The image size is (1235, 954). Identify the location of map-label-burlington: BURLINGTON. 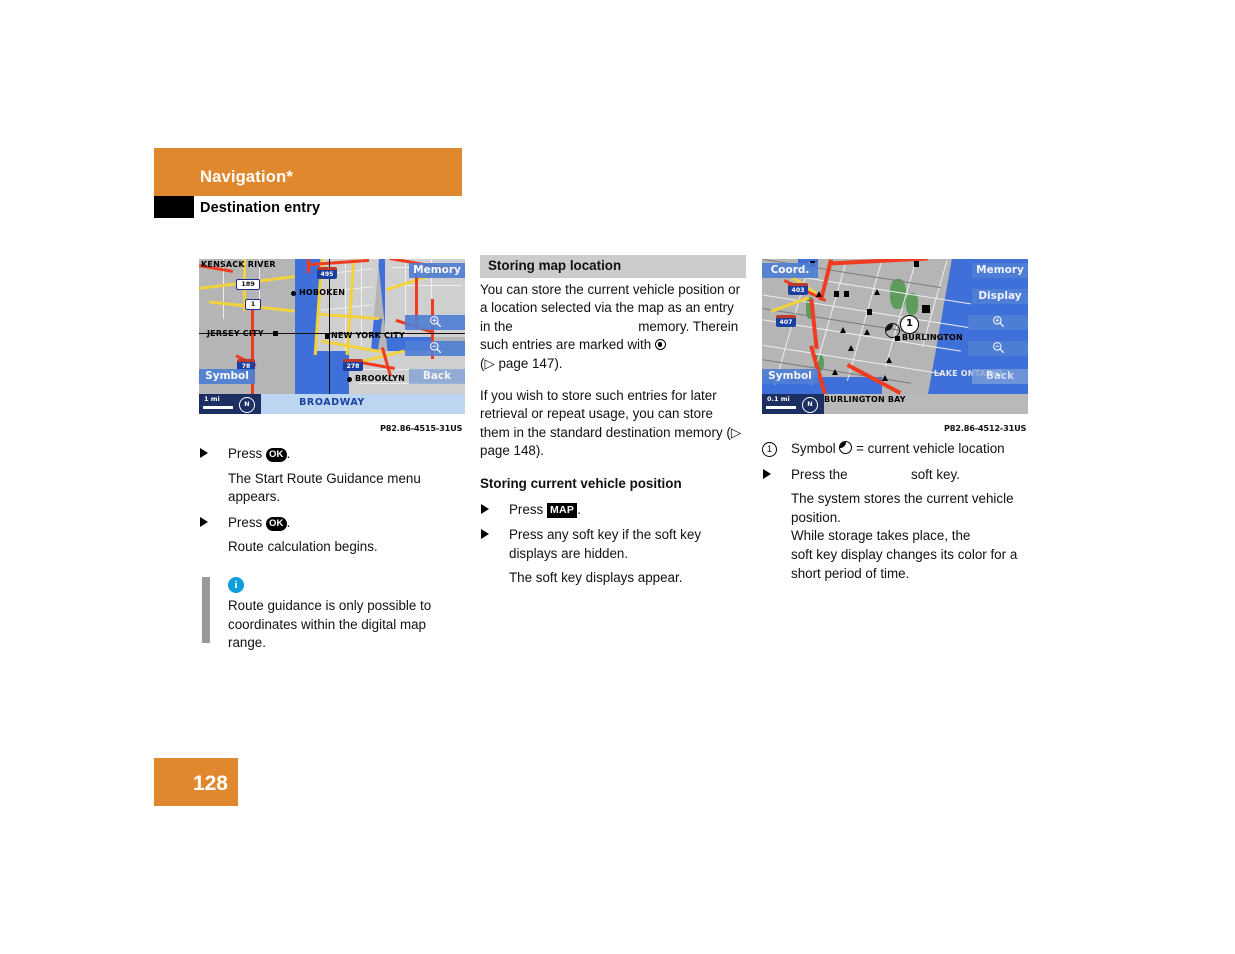
(932, 337).